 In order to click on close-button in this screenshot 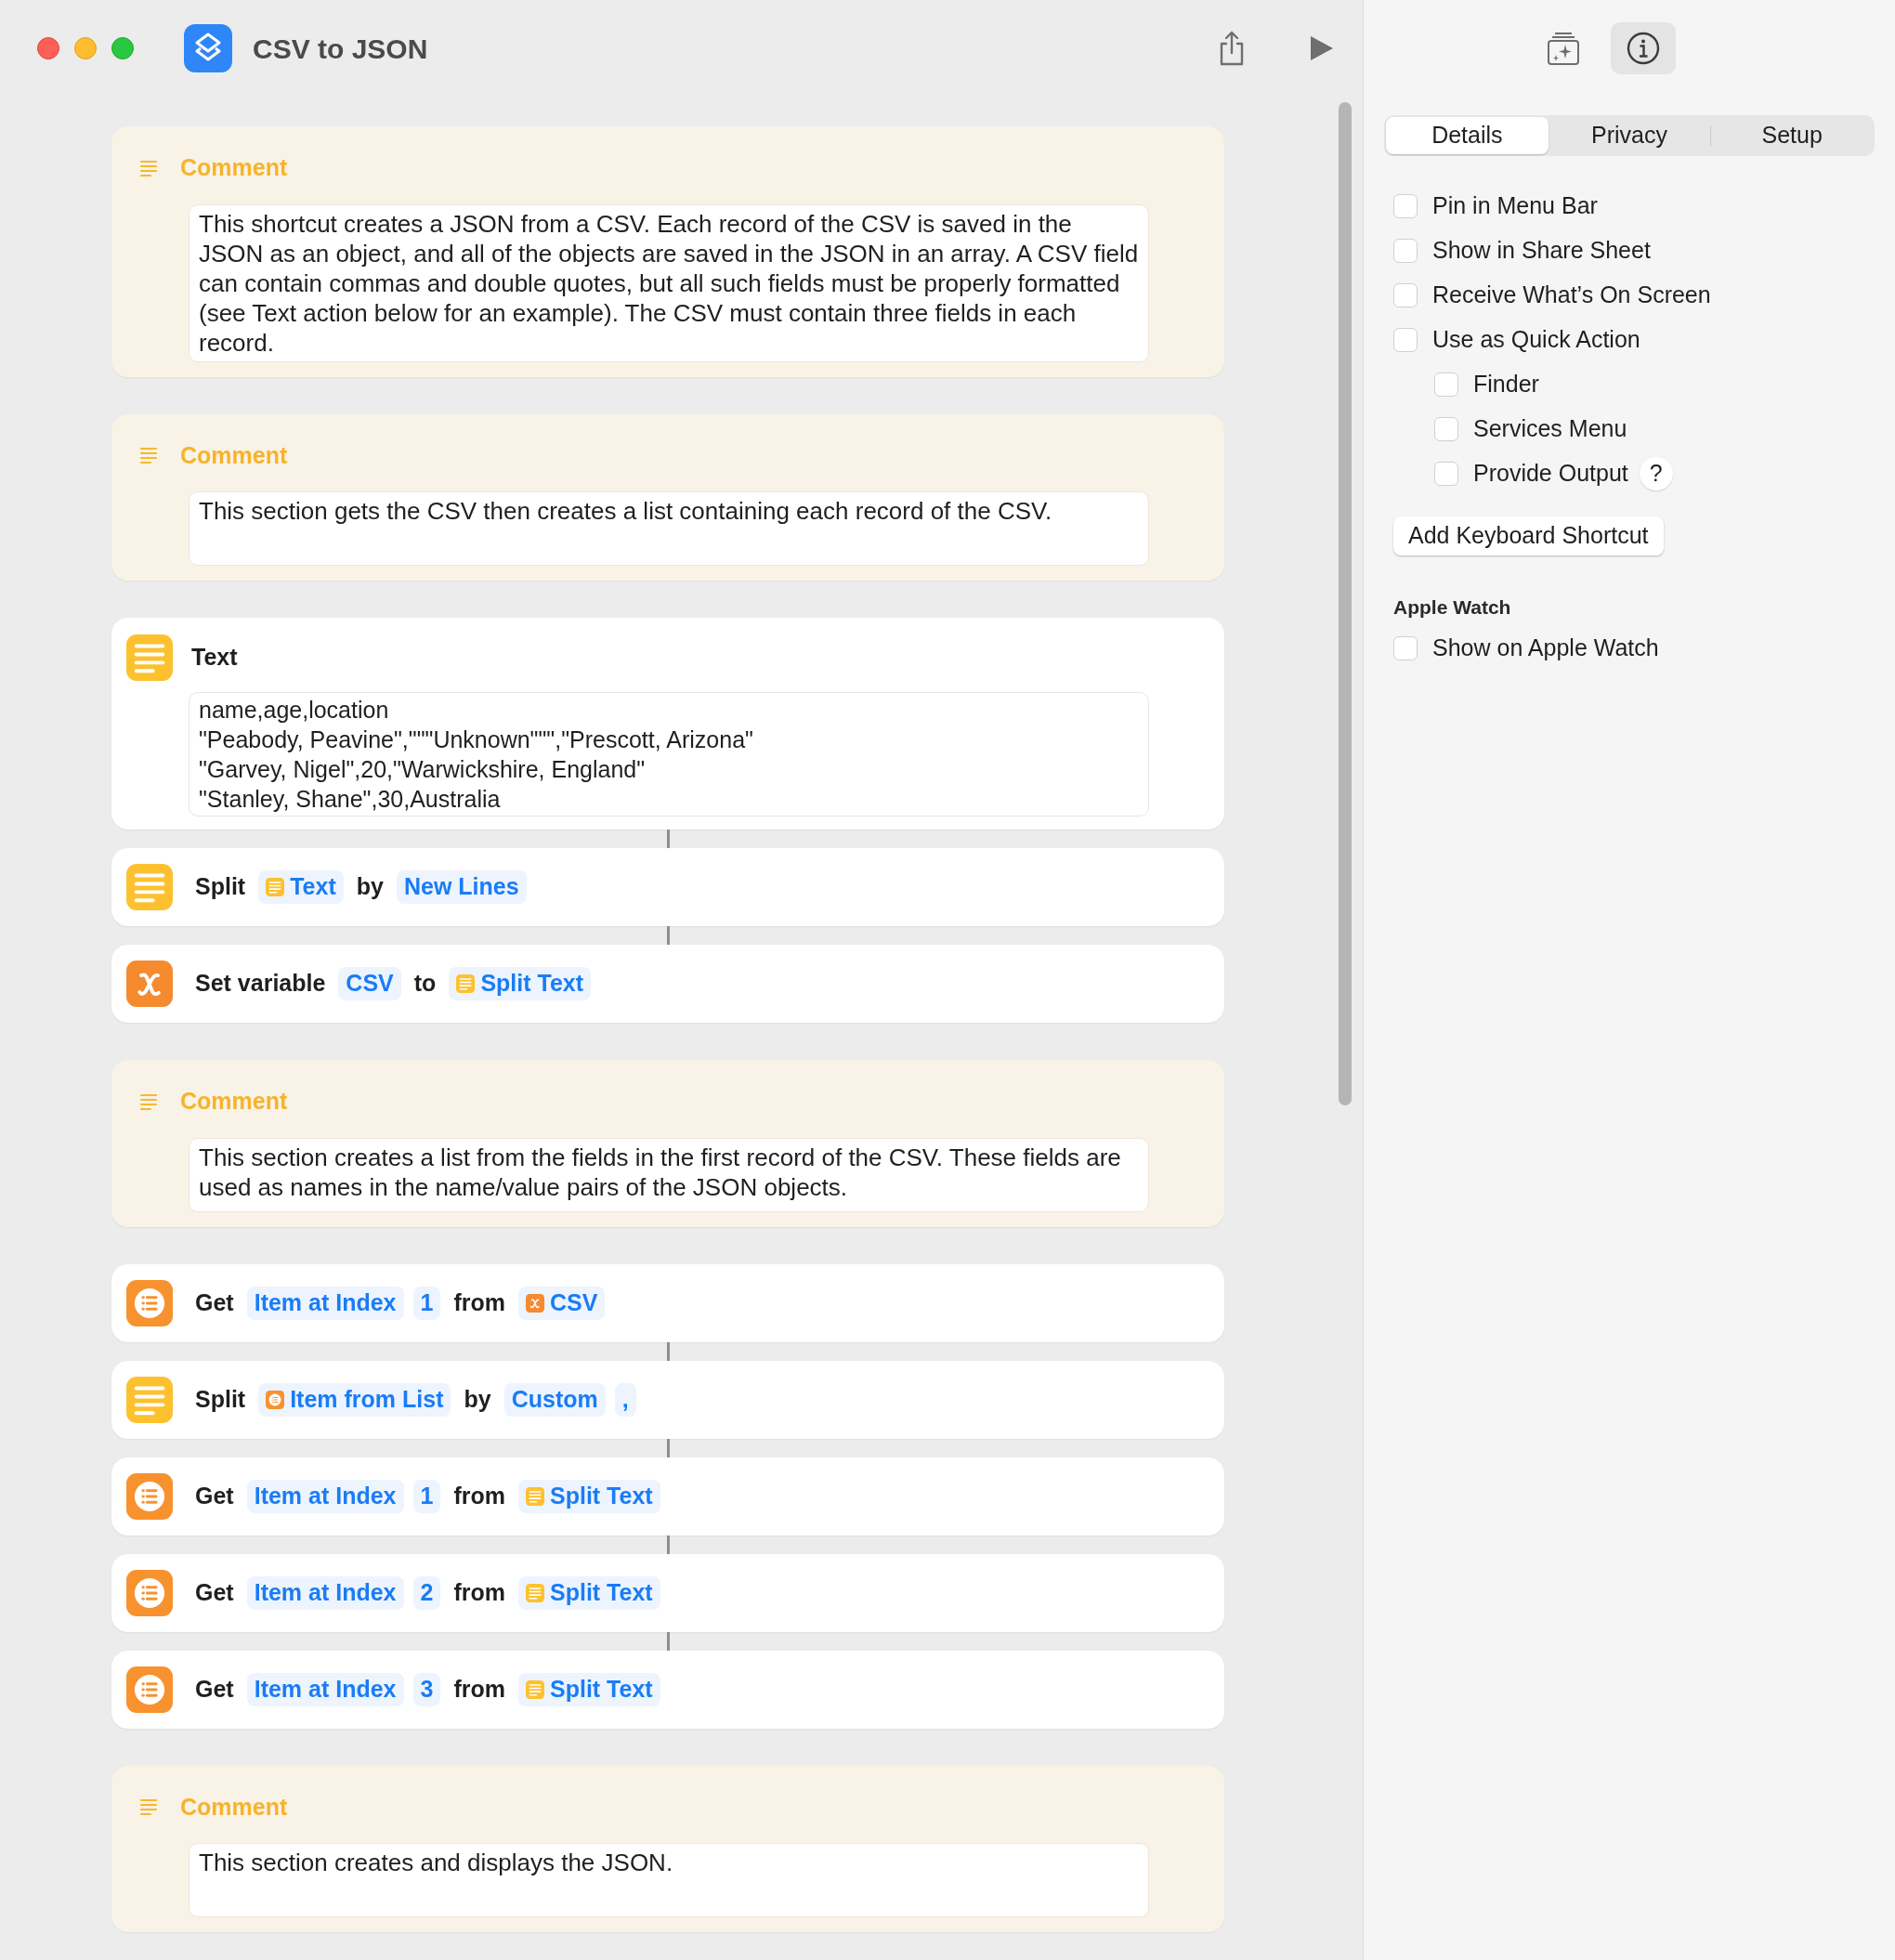, I will do `click(48, 48)`.